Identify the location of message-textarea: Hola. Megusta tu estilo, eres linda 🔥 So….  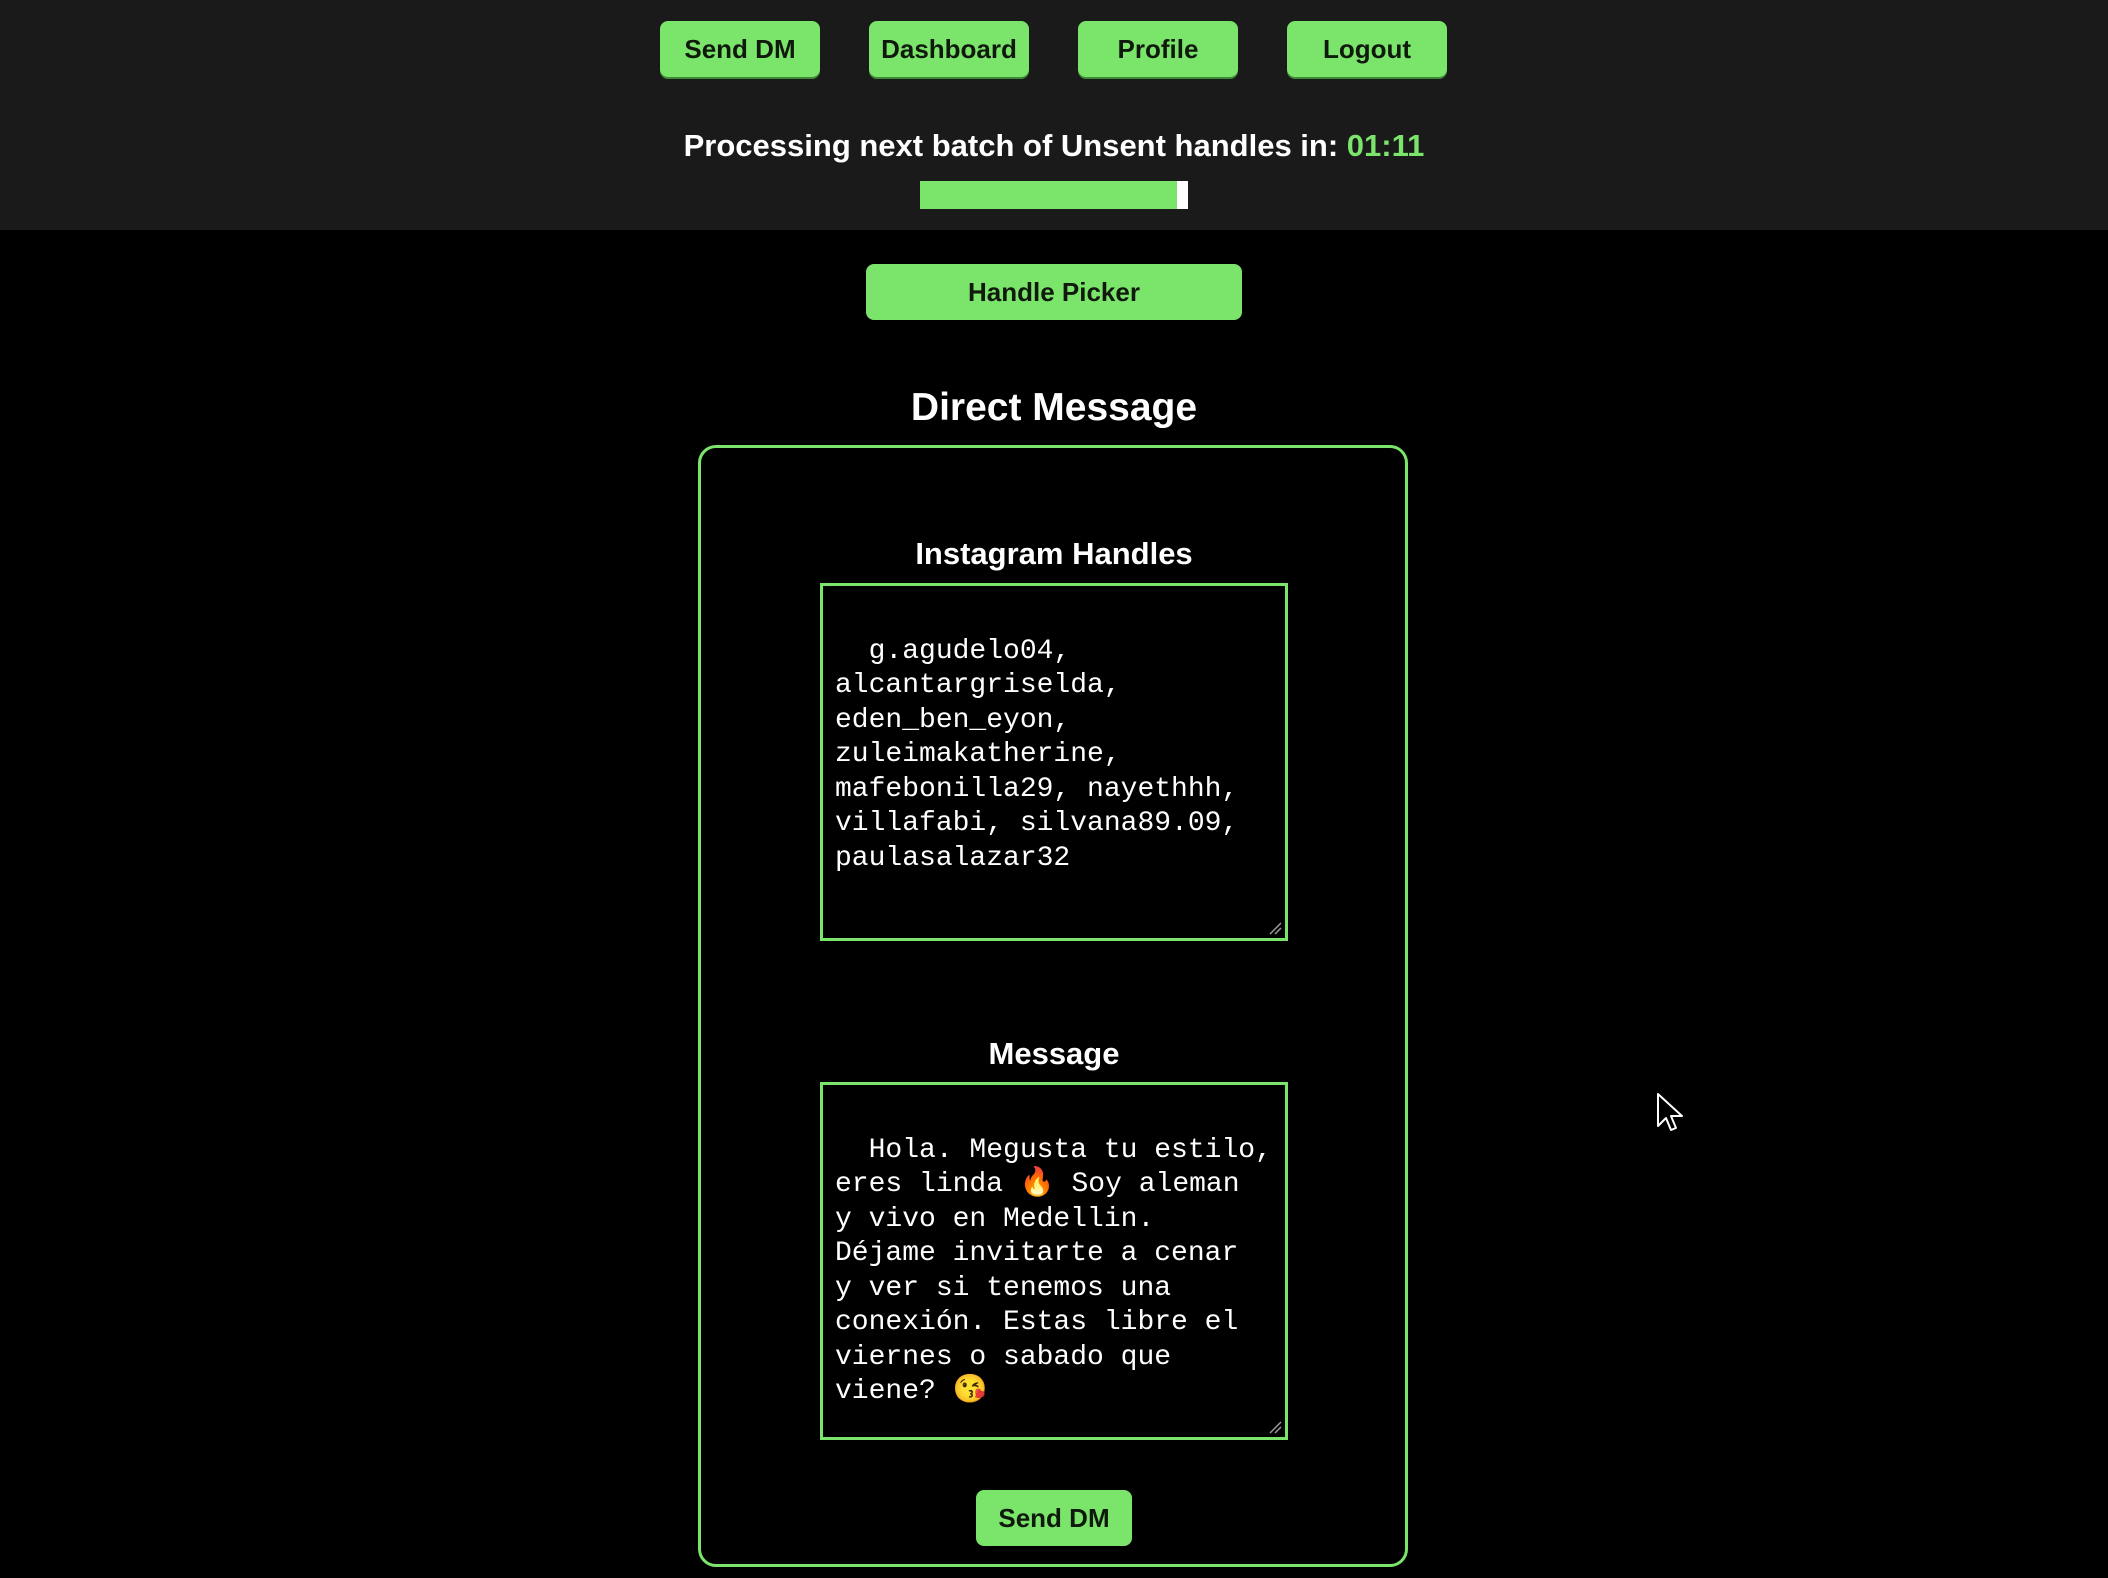
(1054, 1261).